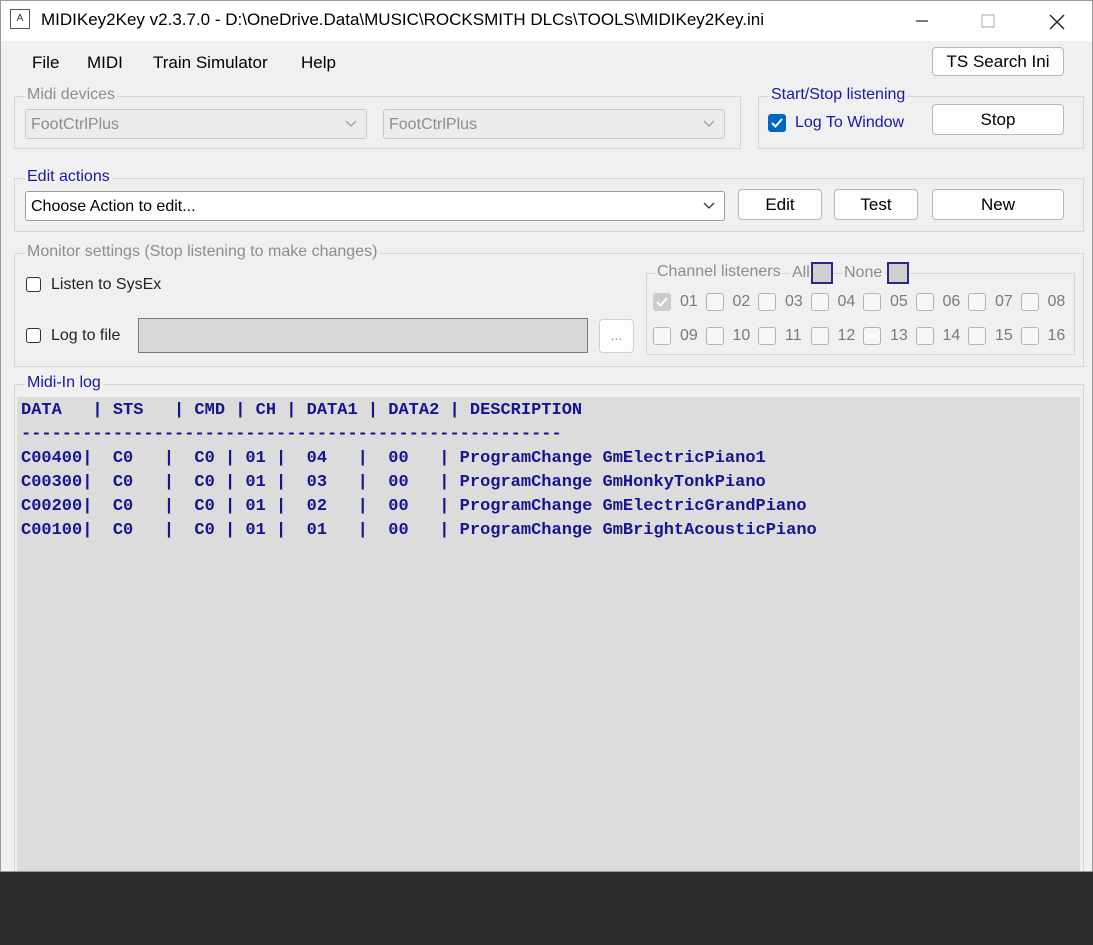 The image size is (1093, 945). What do you see at coordinates (554, 124) in the screenshot?
I see `midi-output-device-select: FootCtrlPlus` at bounding box center [554, 124].